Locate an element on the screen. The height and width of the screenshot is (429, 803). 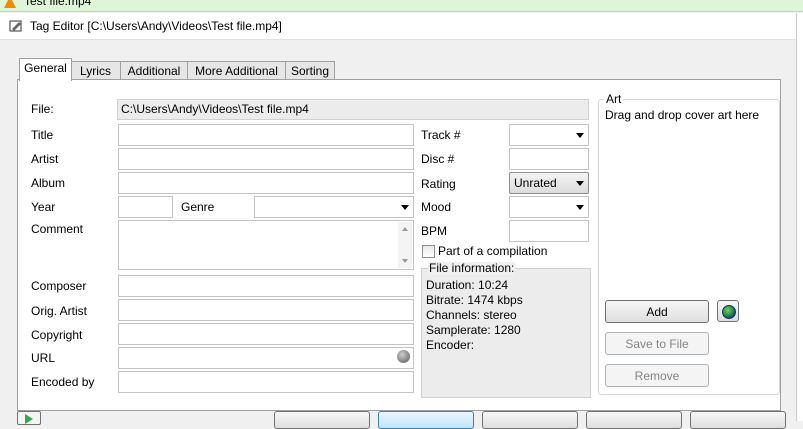
save-to-file-button: Save to File is located at coordinates (657, 343).